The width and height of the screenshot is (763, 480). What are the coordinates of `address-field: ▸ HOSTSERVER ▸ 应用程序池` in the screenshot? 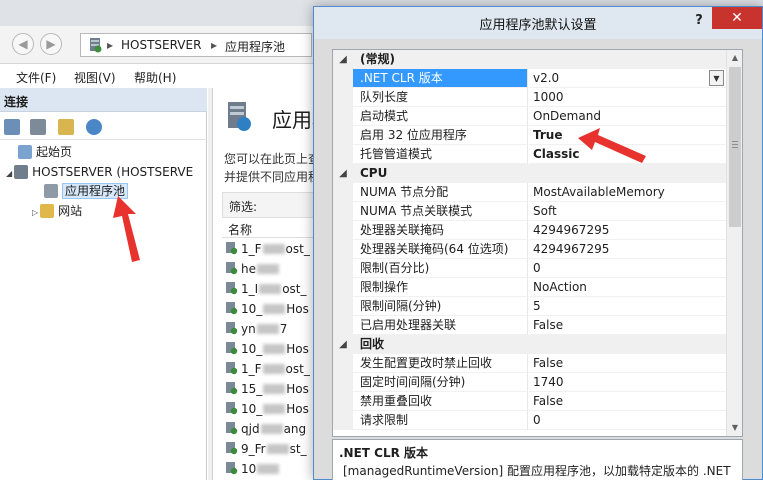 It's located at (196, 45).